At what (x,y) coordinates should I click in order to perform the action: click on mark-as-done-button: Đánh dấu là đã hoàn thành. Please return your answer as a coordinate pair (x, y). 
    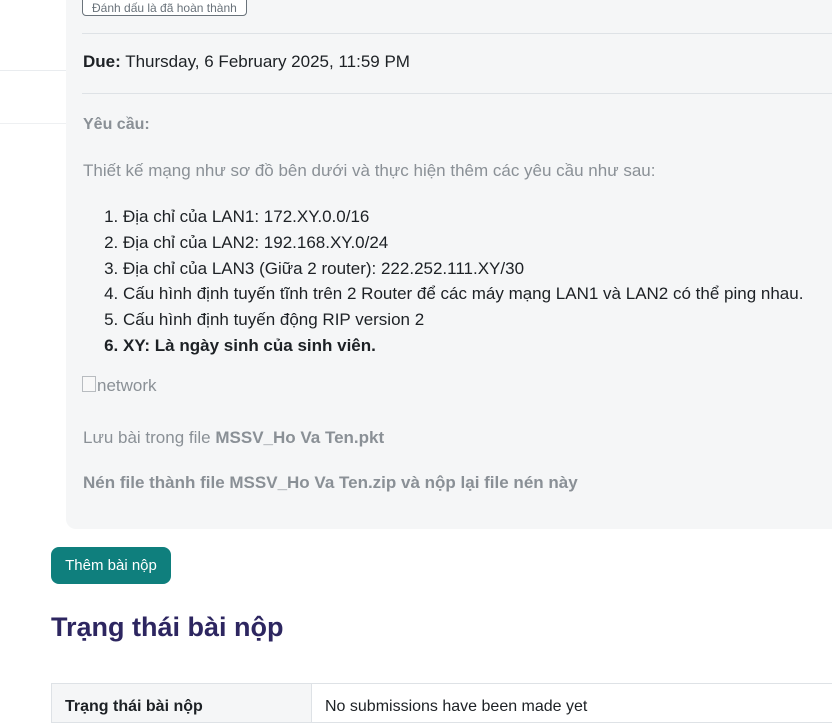
    Looking at the image, I should click on (164, 8).